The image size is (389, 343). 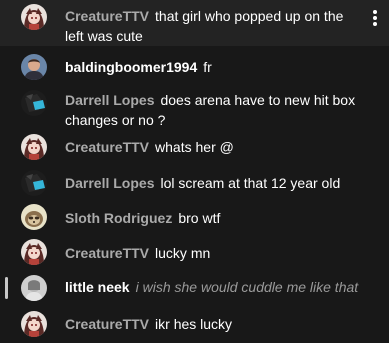 What do you see at coordinates (34, 67) in the screenshot?
I see `balding-avatar-icon` at bounding box center [34, 67].